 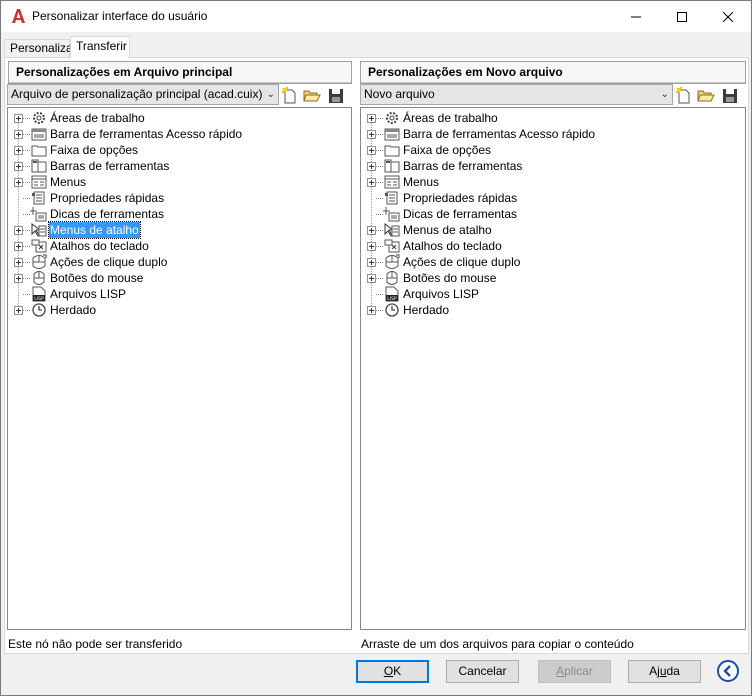 I want to click on autocad-app-icon, so click(x=18, y=16).